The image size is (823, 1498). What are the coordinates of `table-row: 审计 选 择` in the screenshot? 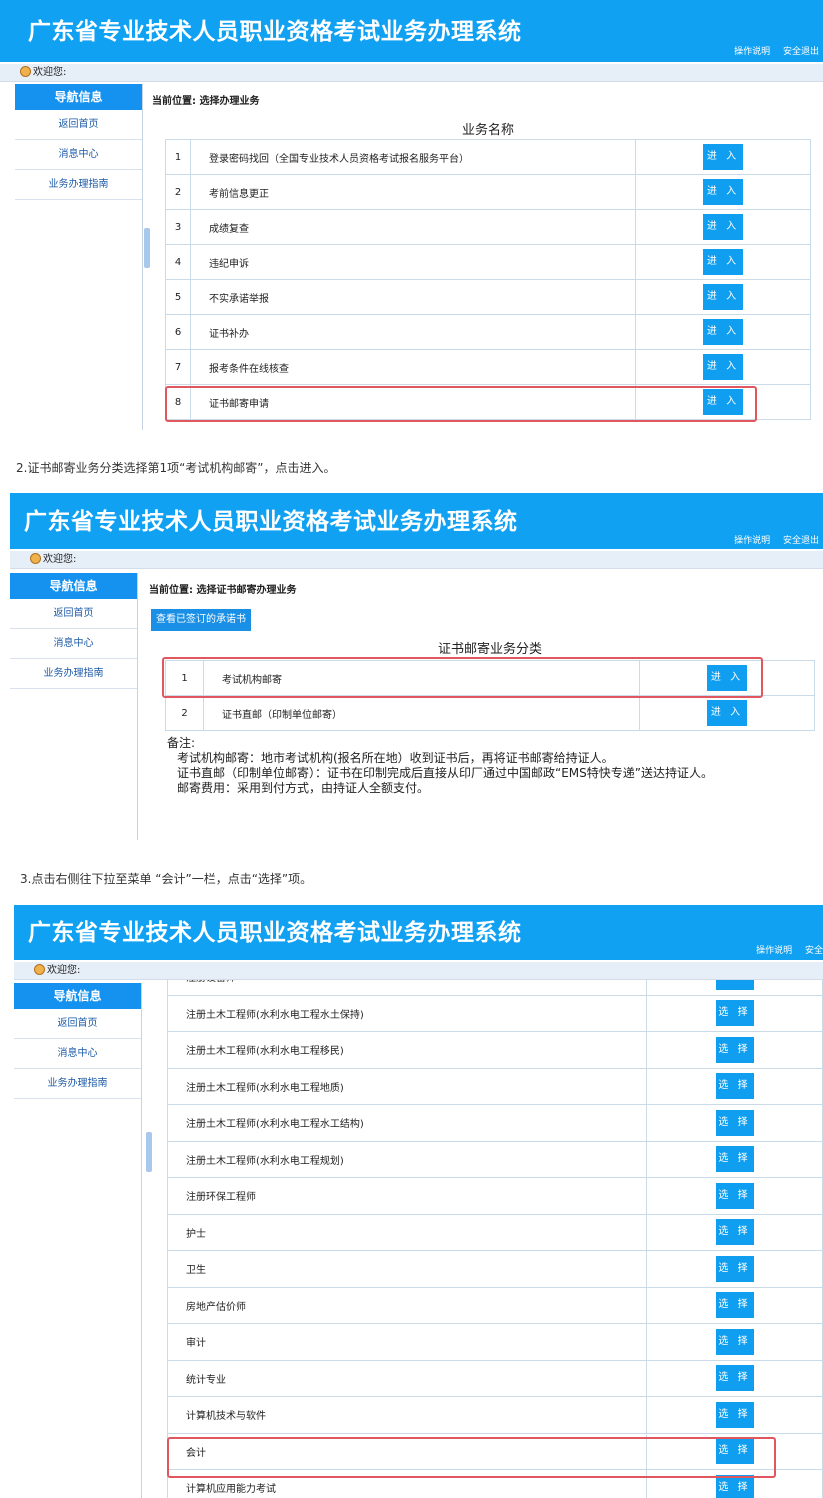 It's located at (495, 1342).